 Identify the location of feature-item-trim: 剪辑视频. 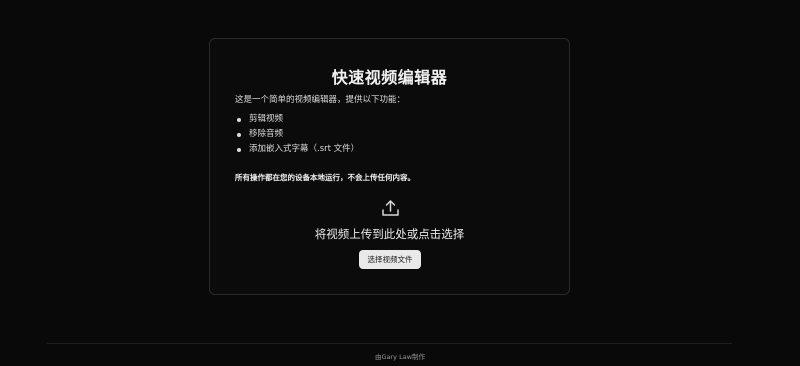
(297, 119).